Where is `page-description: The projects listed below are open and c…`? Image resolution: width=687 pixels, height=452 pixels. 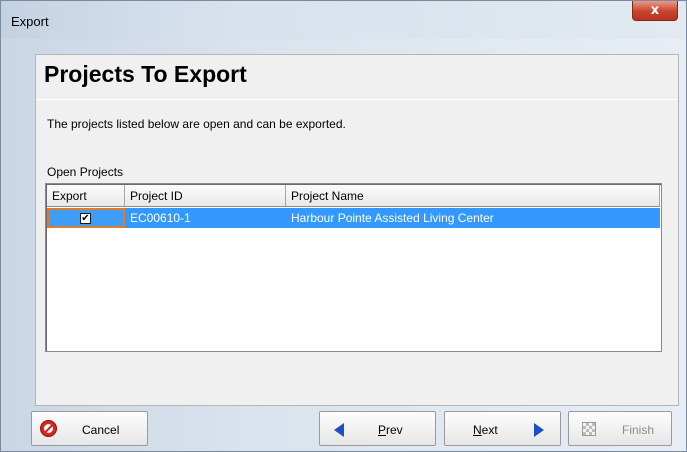
page-description: The projects listed below are open and c… is located at coordinates (196, 124).